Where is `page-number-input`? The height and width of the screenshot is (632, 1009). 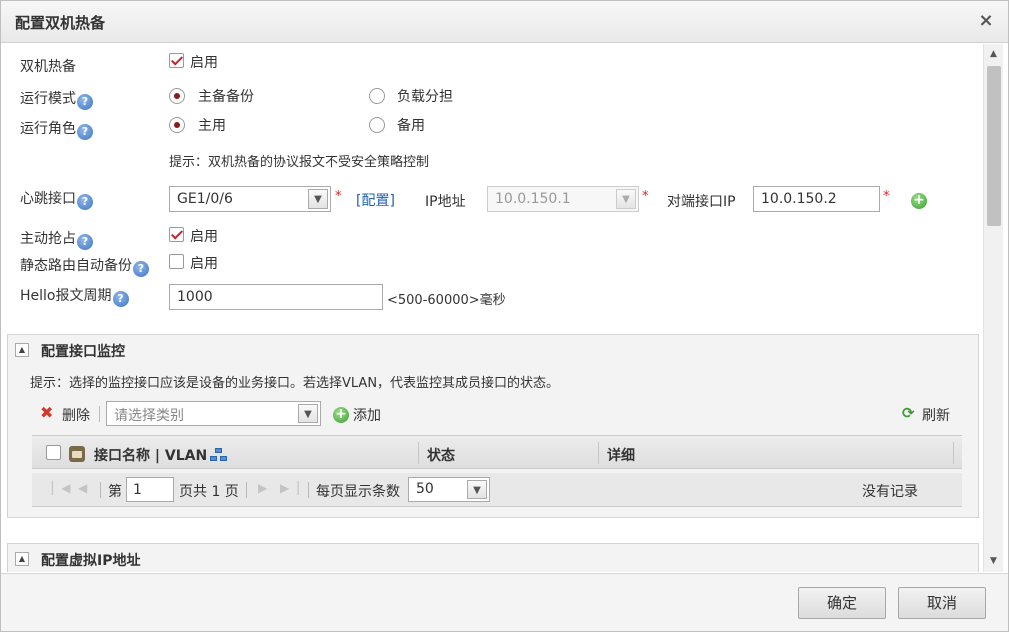
page-number-input is located at coordinates (150, 489).